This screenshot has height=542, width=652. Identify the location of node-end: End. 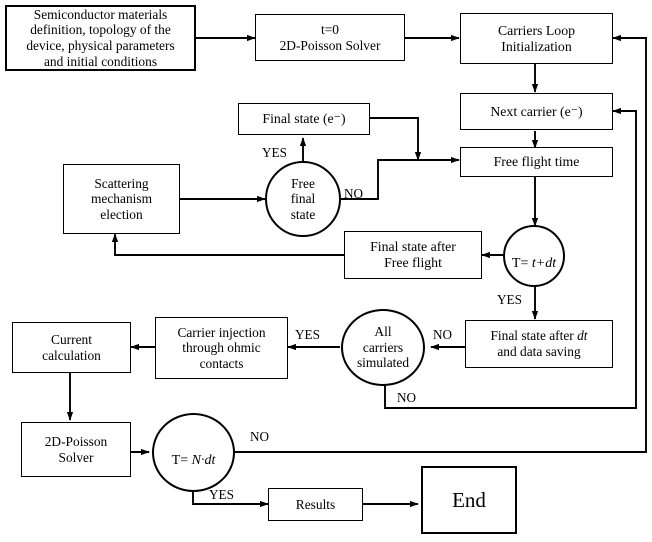
(469, 500).